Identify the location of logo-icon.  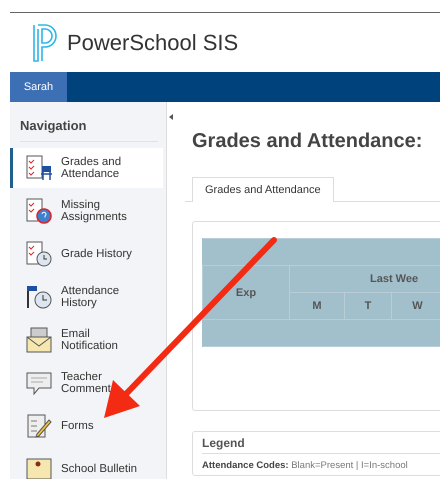
(45, 42).